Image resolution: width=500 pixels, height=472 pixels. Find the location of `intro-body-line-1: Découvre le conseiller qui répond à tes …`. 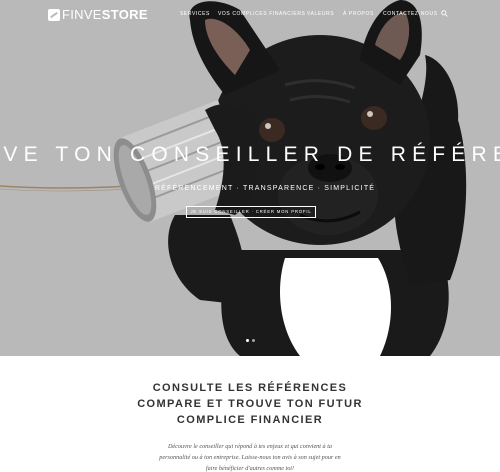

intro-body-line-1: Découvre le conseiller qui répond à tes … is located at coordinates (250, 446).